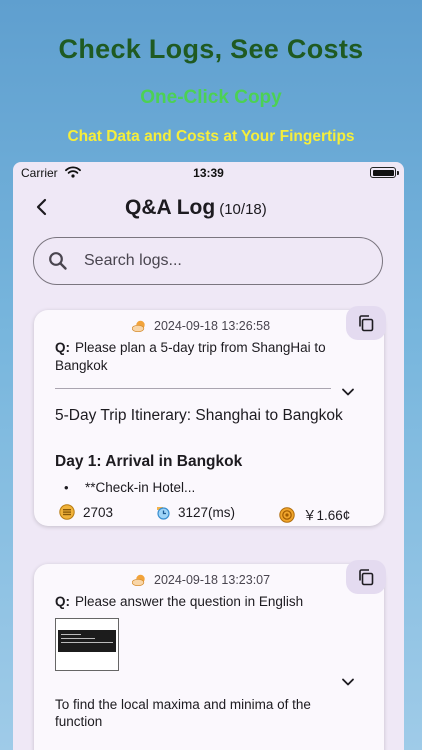 Image resolution: width=422 pixels, height=750 pixels. I want to click on log-timestamp: 2024-09-18 13:26:58, so click(201, 326).